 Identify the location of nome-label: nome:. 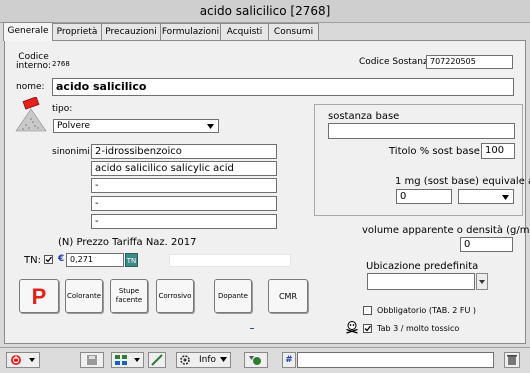
(30, 87).